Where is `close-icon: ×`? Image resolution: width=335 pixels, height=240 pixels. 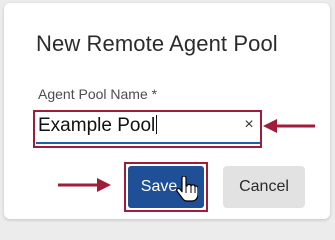
close-icon: × is located at coordinates (249, 125).